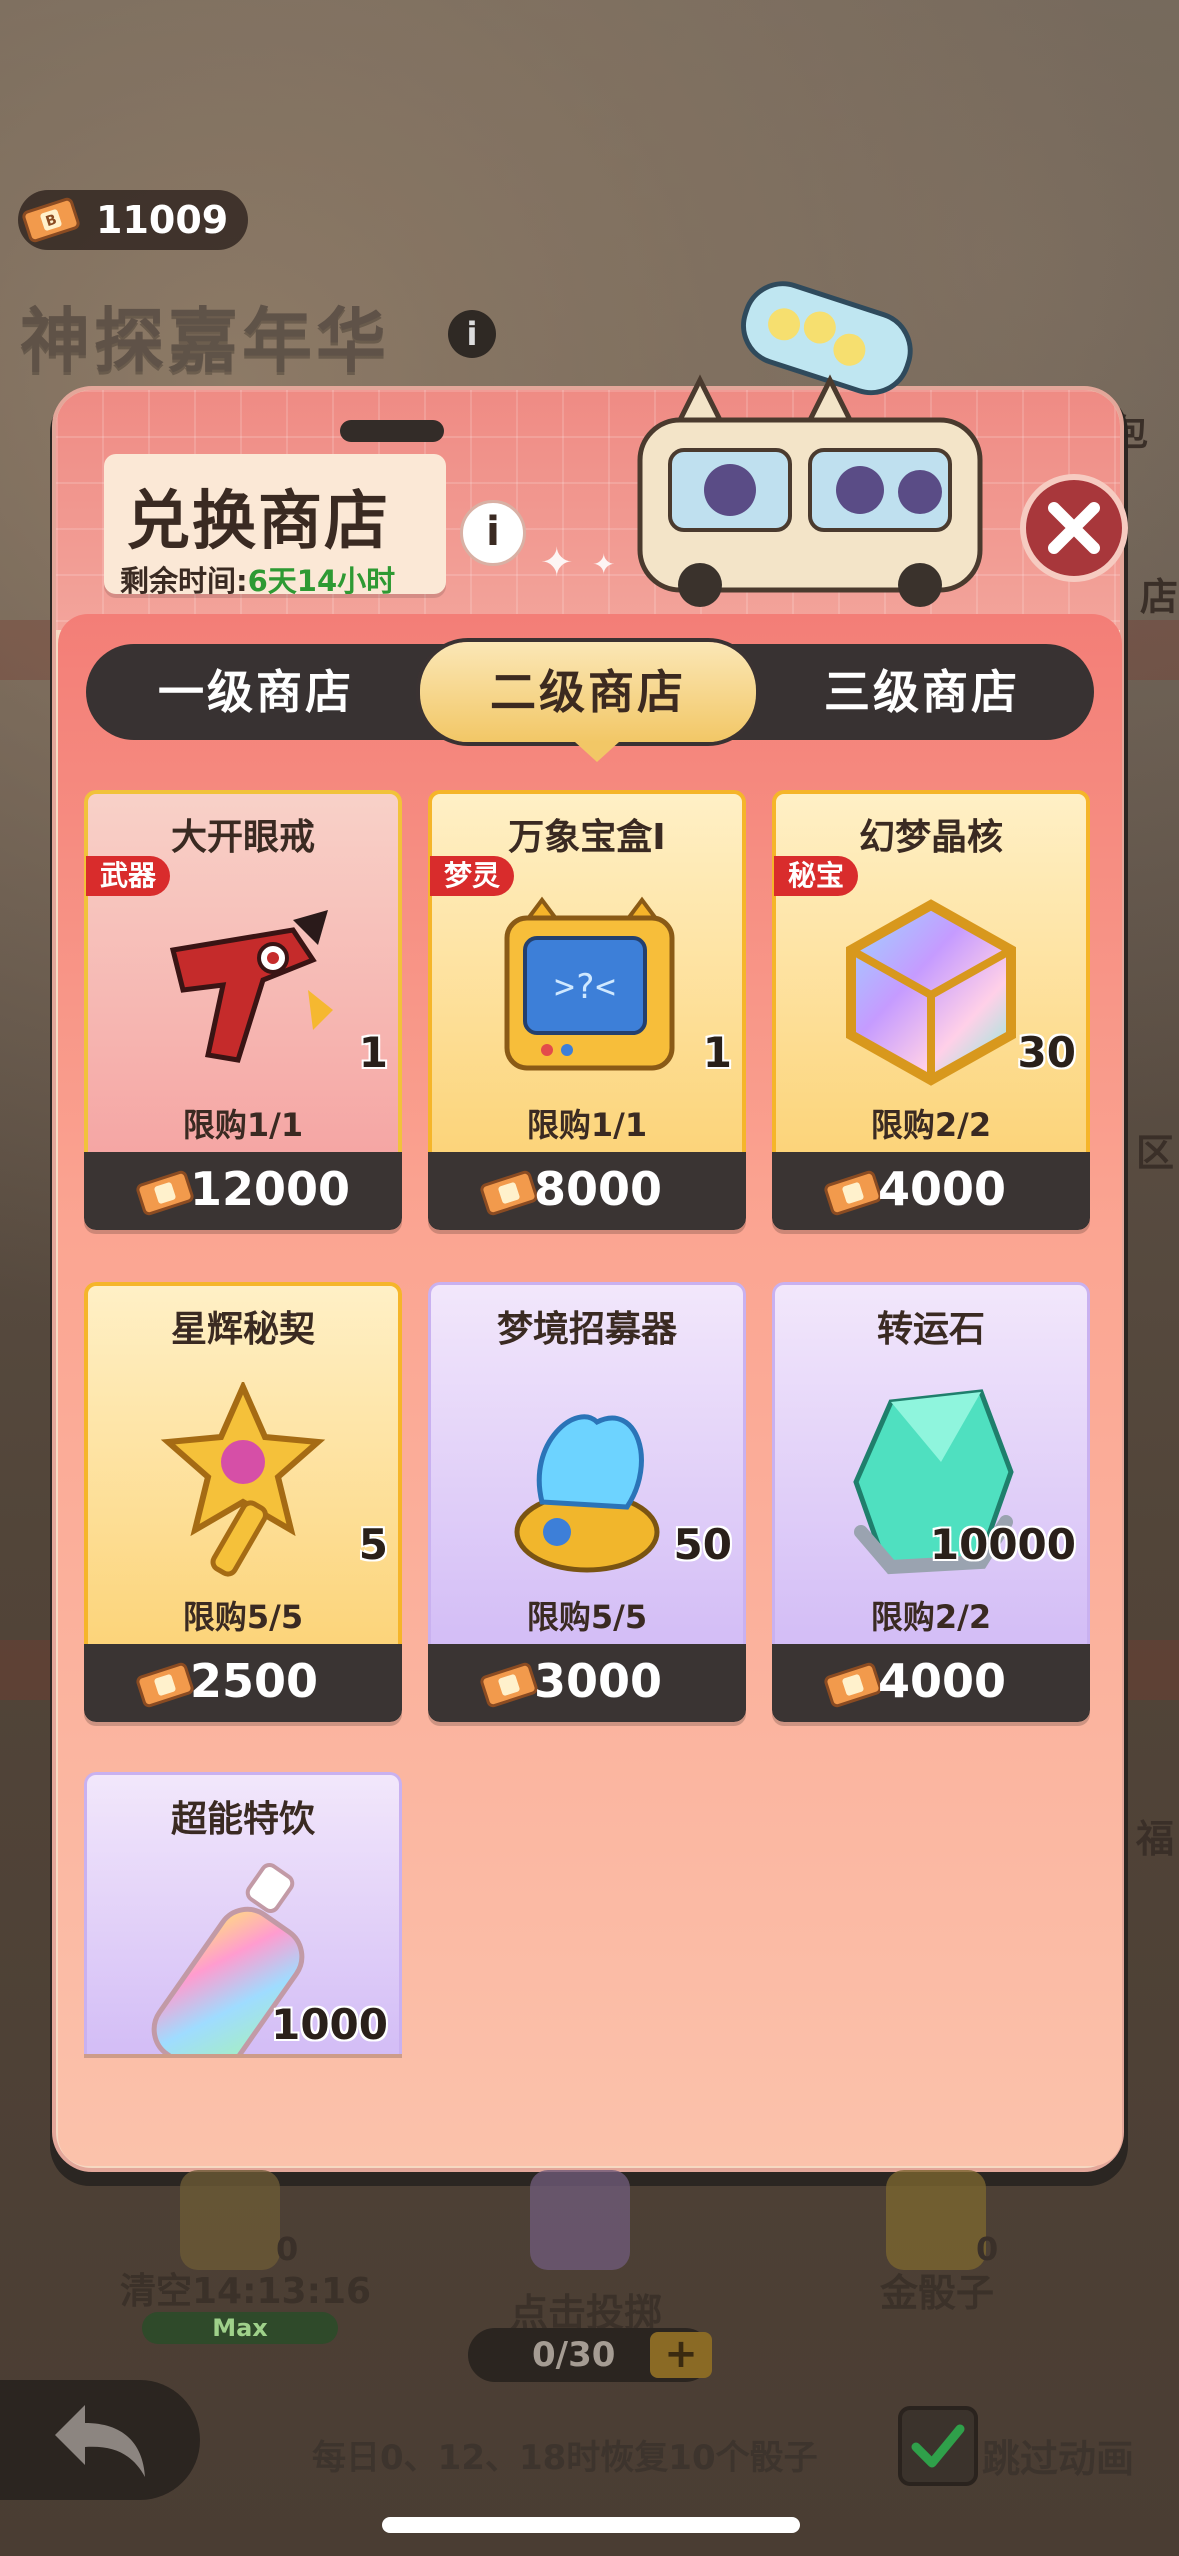  Describe the element at coordinates (810, 444) in the screenshot. I see `cat-van-icon` at that location.